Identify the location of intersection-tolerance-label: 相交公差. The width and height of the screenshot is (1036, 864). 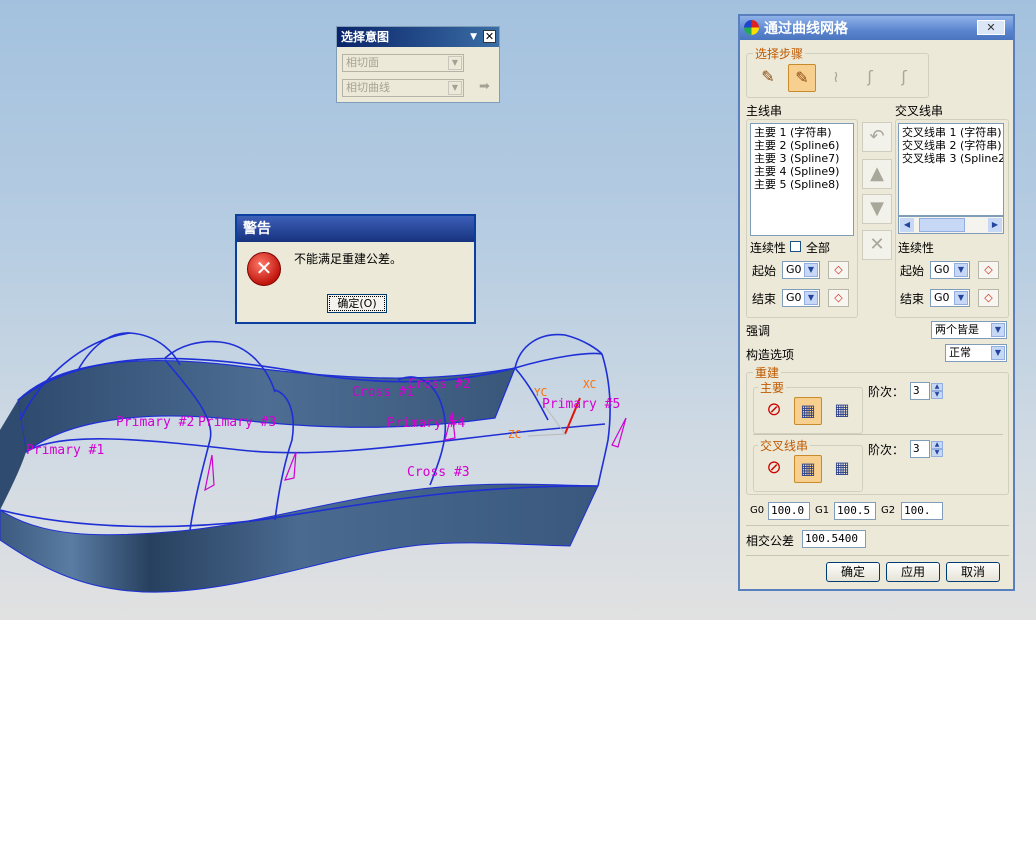
(770, 541).